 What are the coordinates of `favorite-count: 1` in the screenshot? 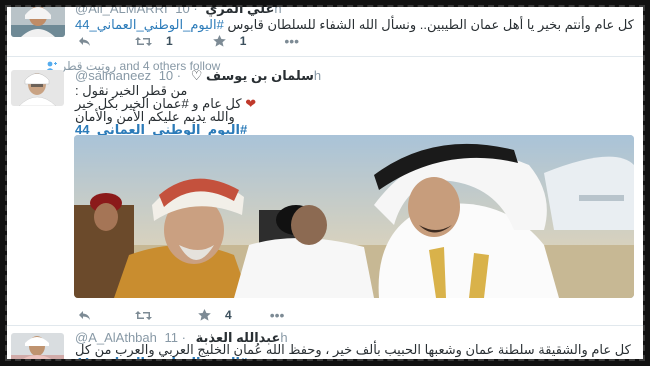 It's located at (243, 41).